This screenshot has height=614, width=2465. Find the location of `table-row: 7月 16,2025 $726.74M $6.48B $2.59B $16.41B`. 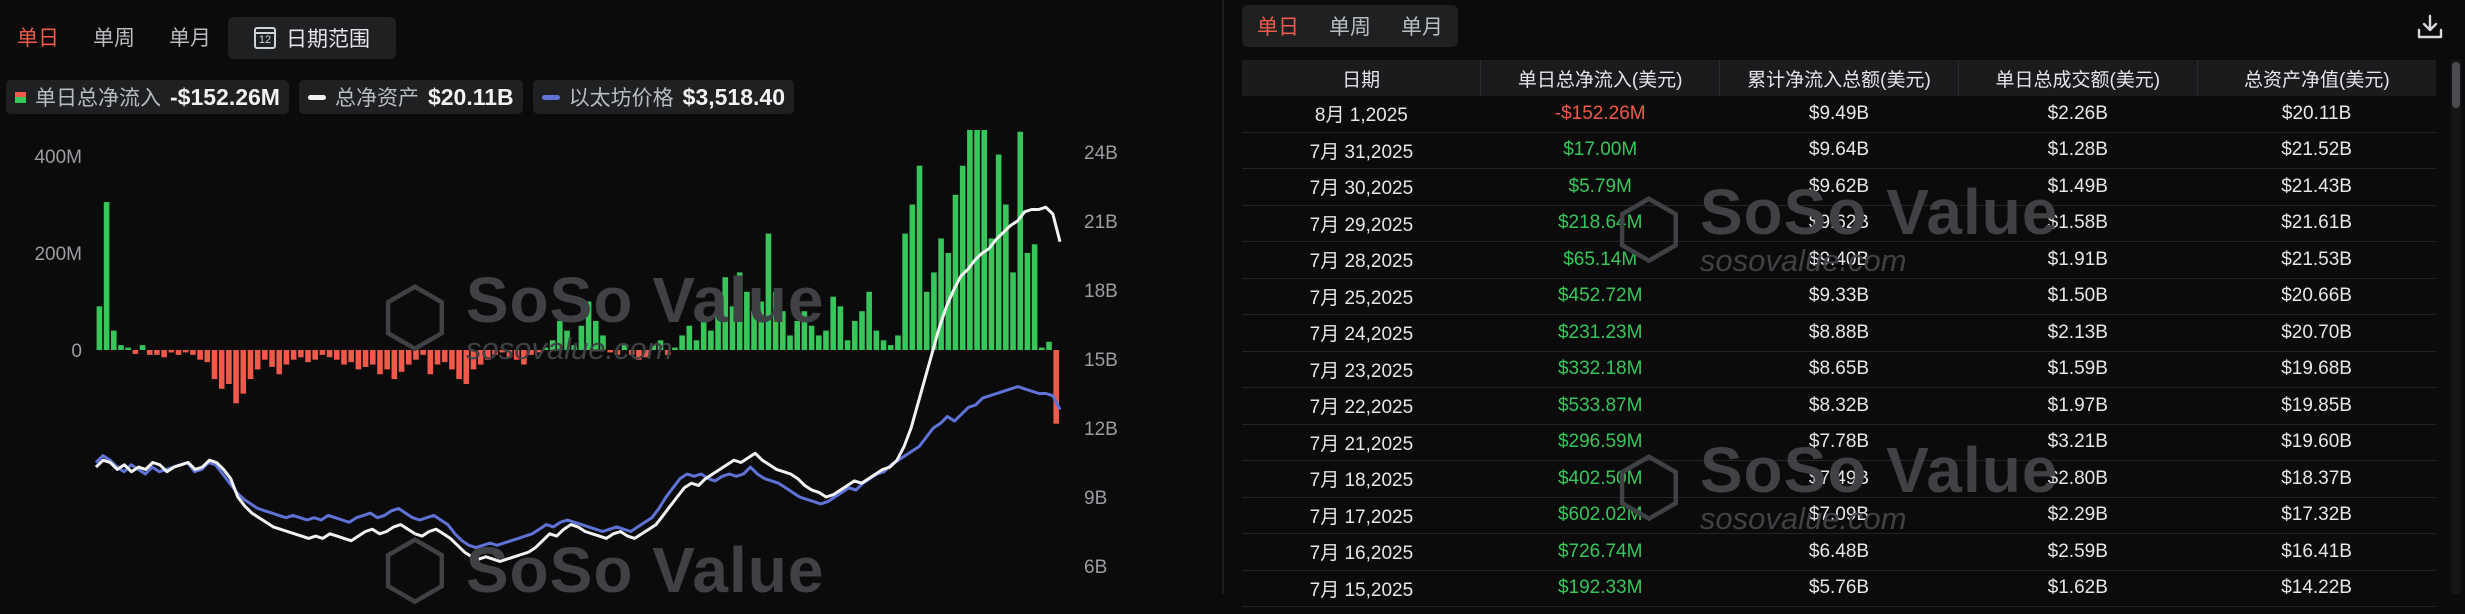

table-row: 7月 16,2025 $726.74M $6.48B $2.59B $16.41B is located at coordinates (1839, 552).